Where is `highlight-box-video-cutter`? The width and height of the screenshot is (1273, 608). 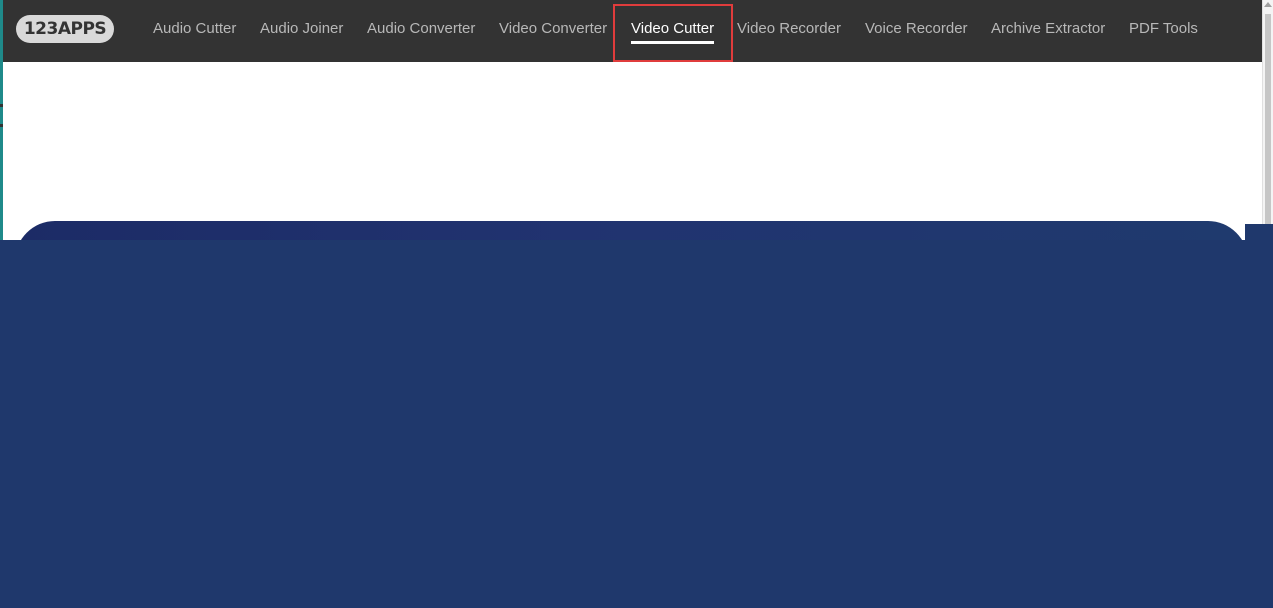 highlight-box-video-cutter is located at coordinates (673, 33).